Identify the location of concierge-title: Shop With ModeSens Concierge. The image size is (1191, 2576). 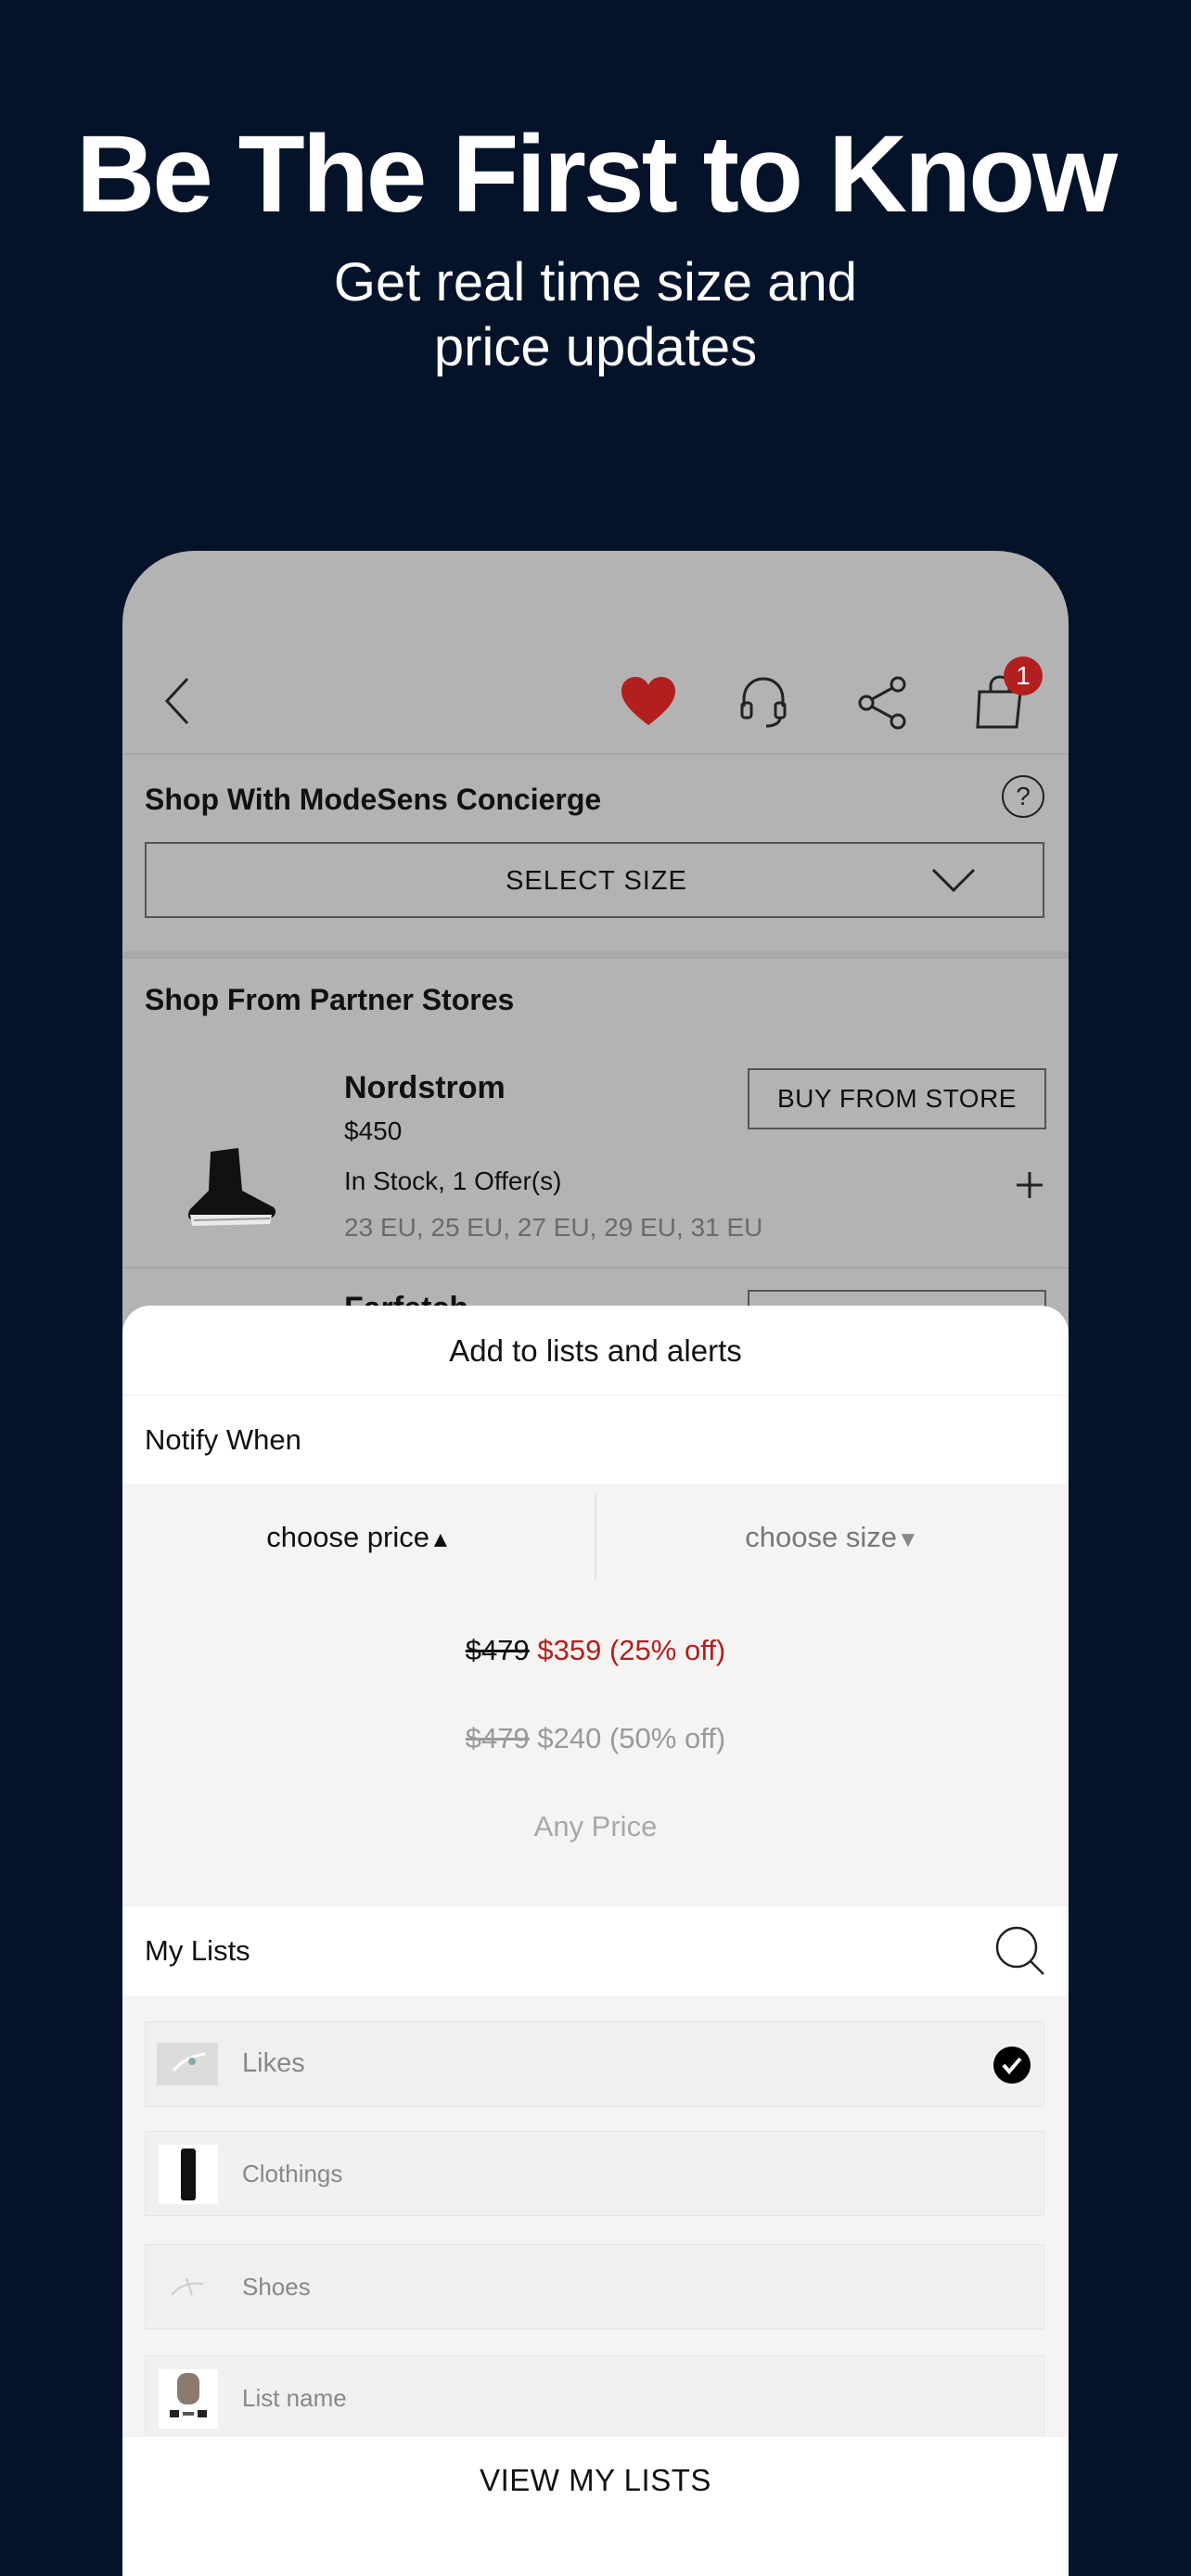
(373, 799).